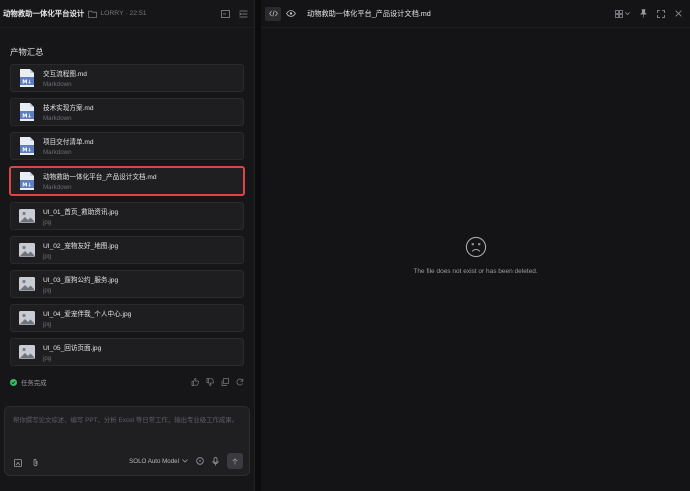 This screenshot has width=690, height=491. What do you see at coordinates (68, 108) in the screenshot?
I see `file-name: 技术实现方案.md` at bounding box center [68, 108].